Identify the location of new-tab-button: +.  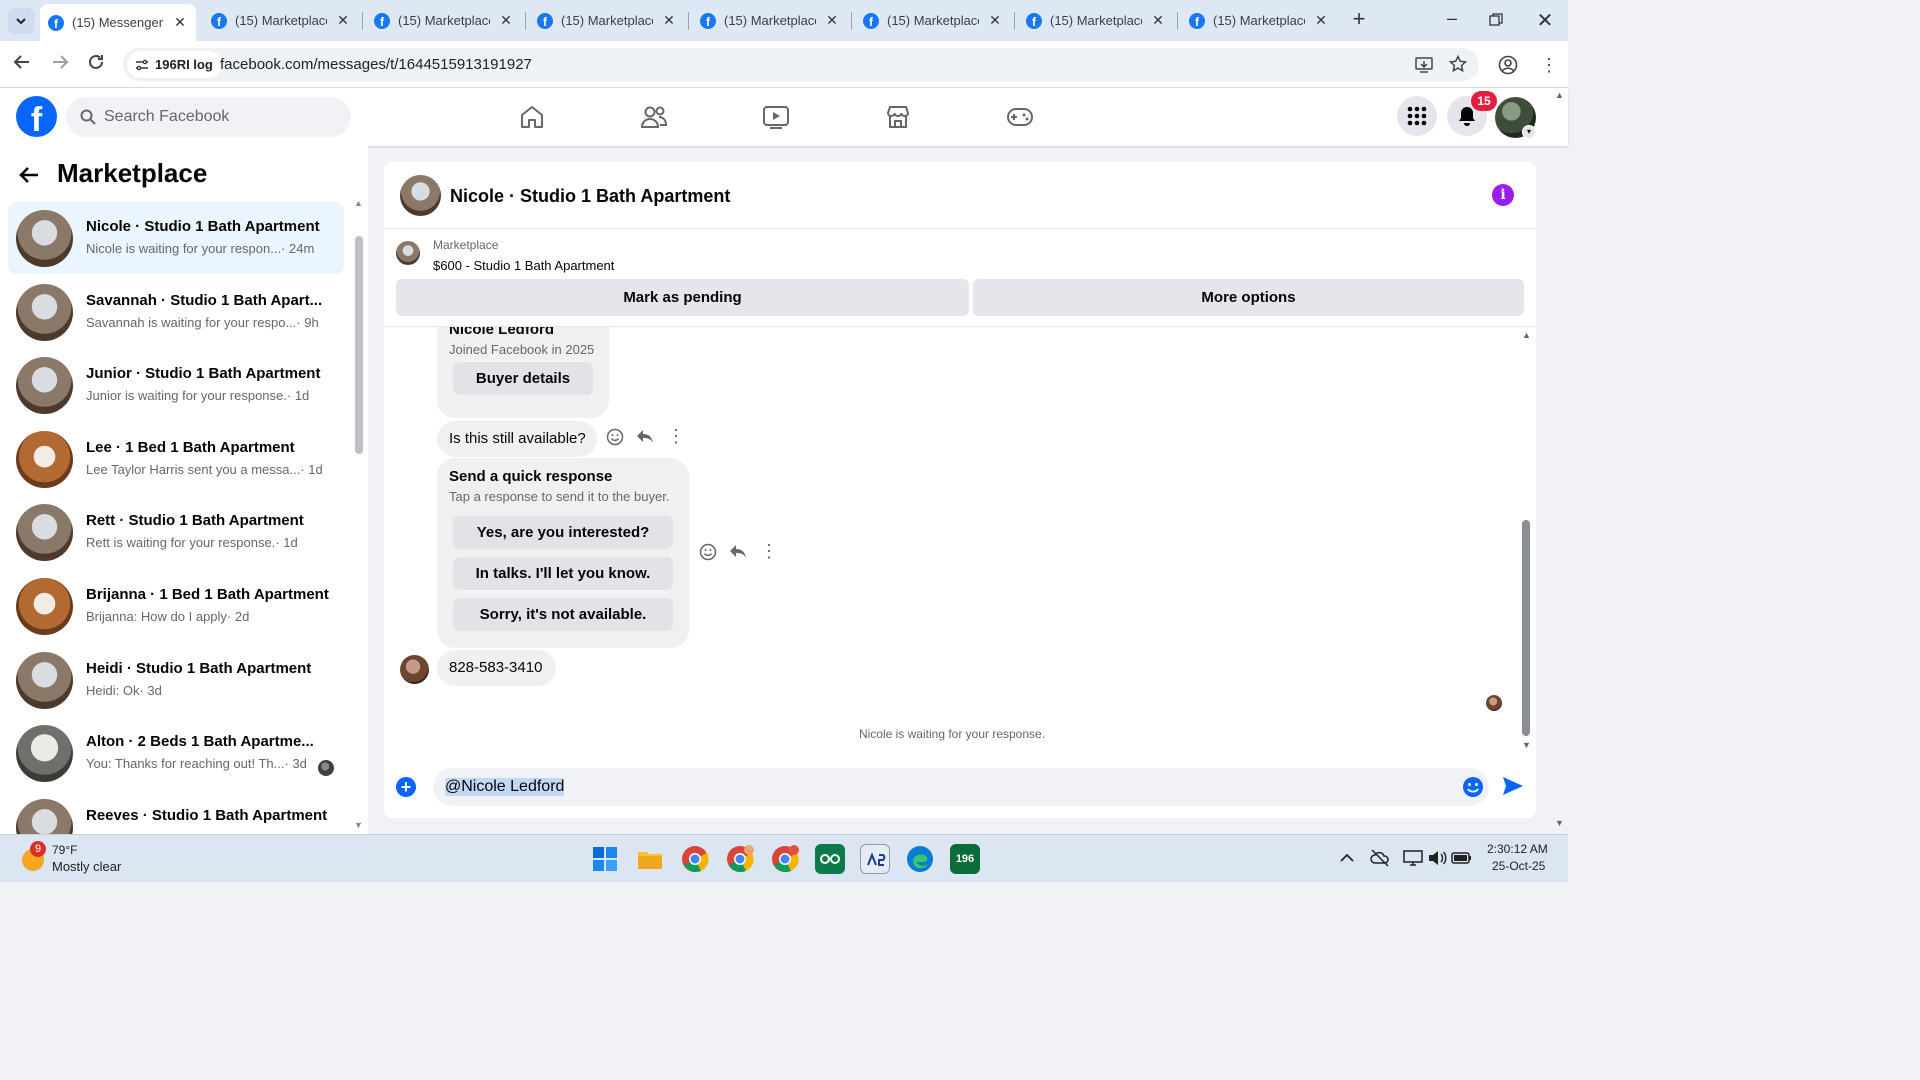
(1359, 20).